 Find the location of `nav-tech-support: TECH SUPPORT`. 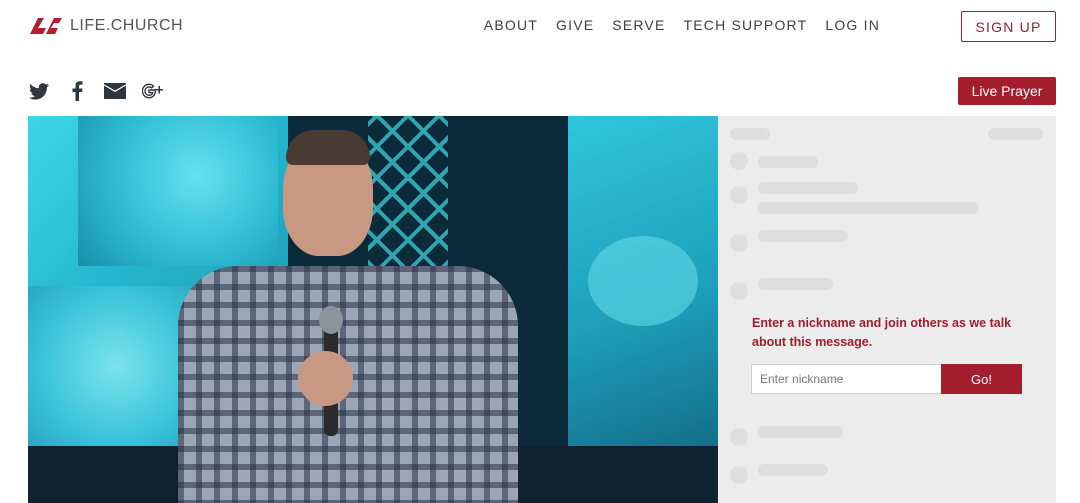

nav-tech-support: TECH SUPPORT is located at coordinates (746, 25).